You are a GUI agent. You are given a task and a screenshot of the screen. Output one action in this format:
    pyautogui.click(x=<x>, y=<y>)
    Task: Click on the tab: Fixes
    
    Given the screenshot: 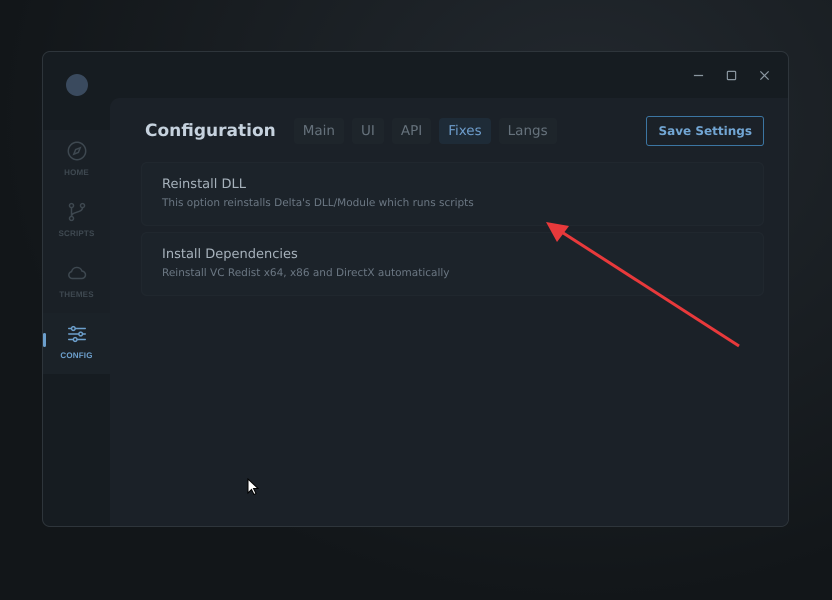 What is the action you would take?
    pyautogui.click(x=465, y=131)
    